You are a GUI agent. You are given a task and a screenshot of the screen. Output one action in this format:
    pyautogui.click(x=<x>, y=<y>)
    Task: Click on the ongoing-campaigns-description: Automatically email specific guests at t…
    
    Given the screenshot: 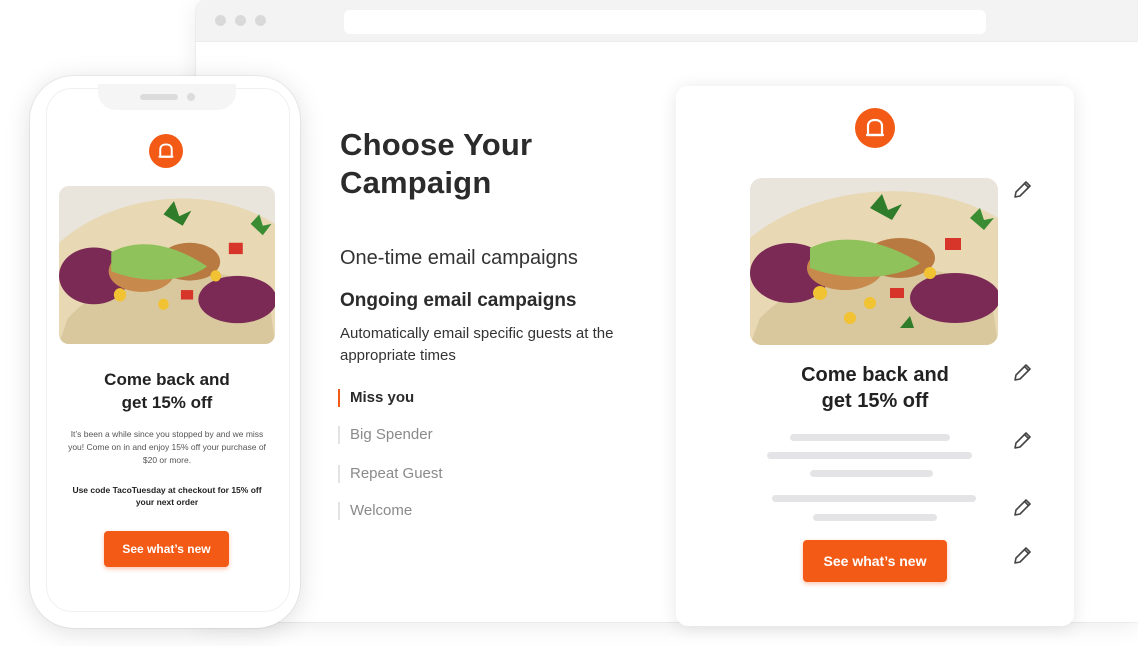 What is the action you would take?
    pyautogui.click(x=477, y=344)
    